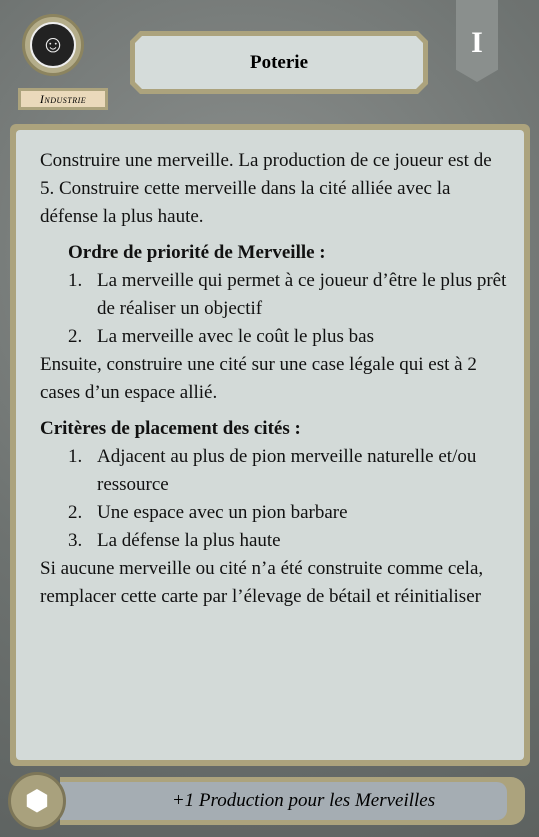 The width and height of the screenshot is (539, 837). Describe the element at coordinates (197, 252) in the screenshot. I see `wonder-priority-heading: Ordre de priorité de Merveille :` at that location.